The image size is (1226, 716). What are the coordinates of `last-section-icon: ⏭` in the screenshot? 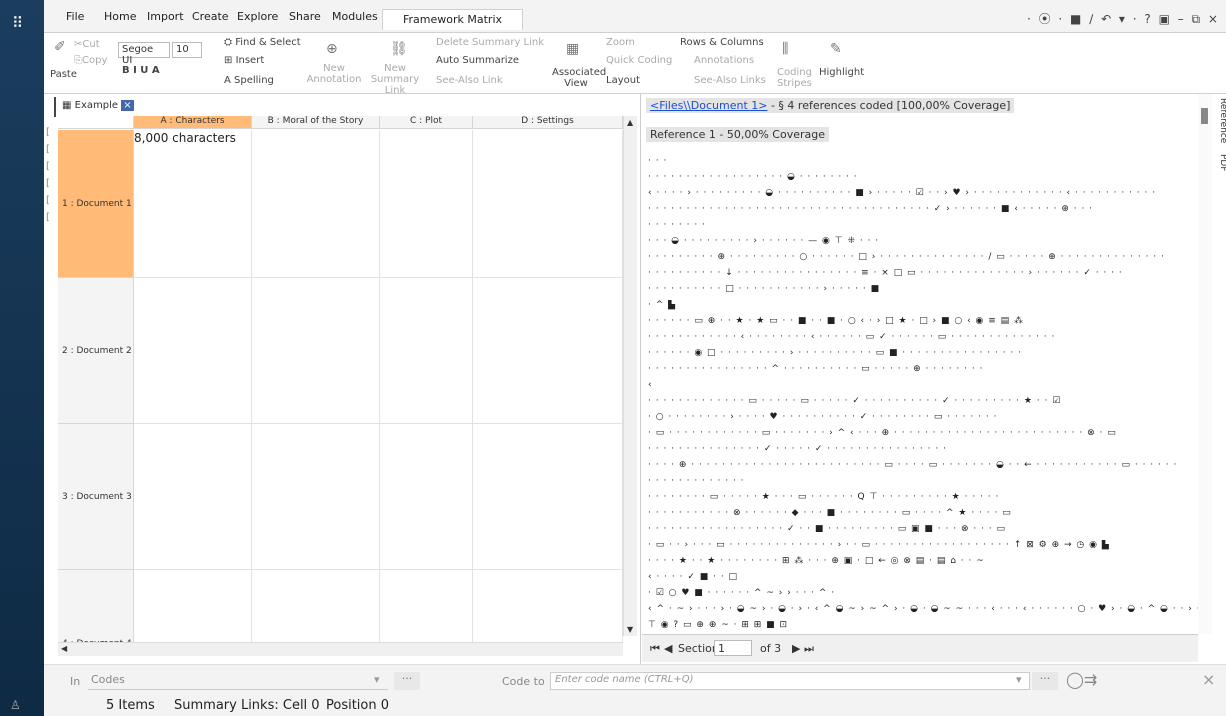 It's located at (809, 649).